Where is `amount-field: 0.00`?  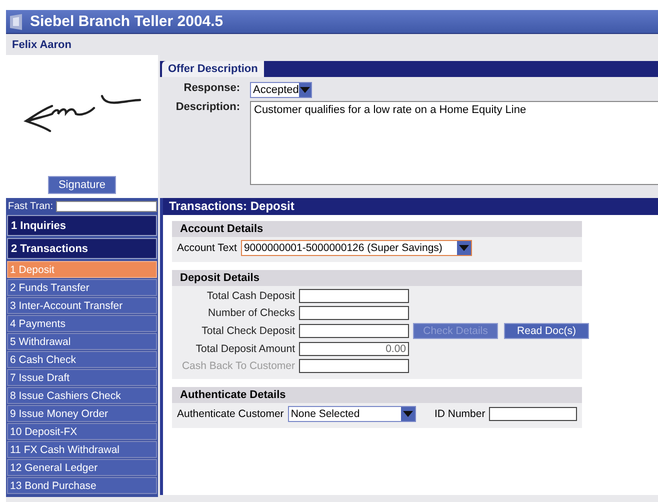
amount-field: 0.00 is located at coordinates (354, 349).